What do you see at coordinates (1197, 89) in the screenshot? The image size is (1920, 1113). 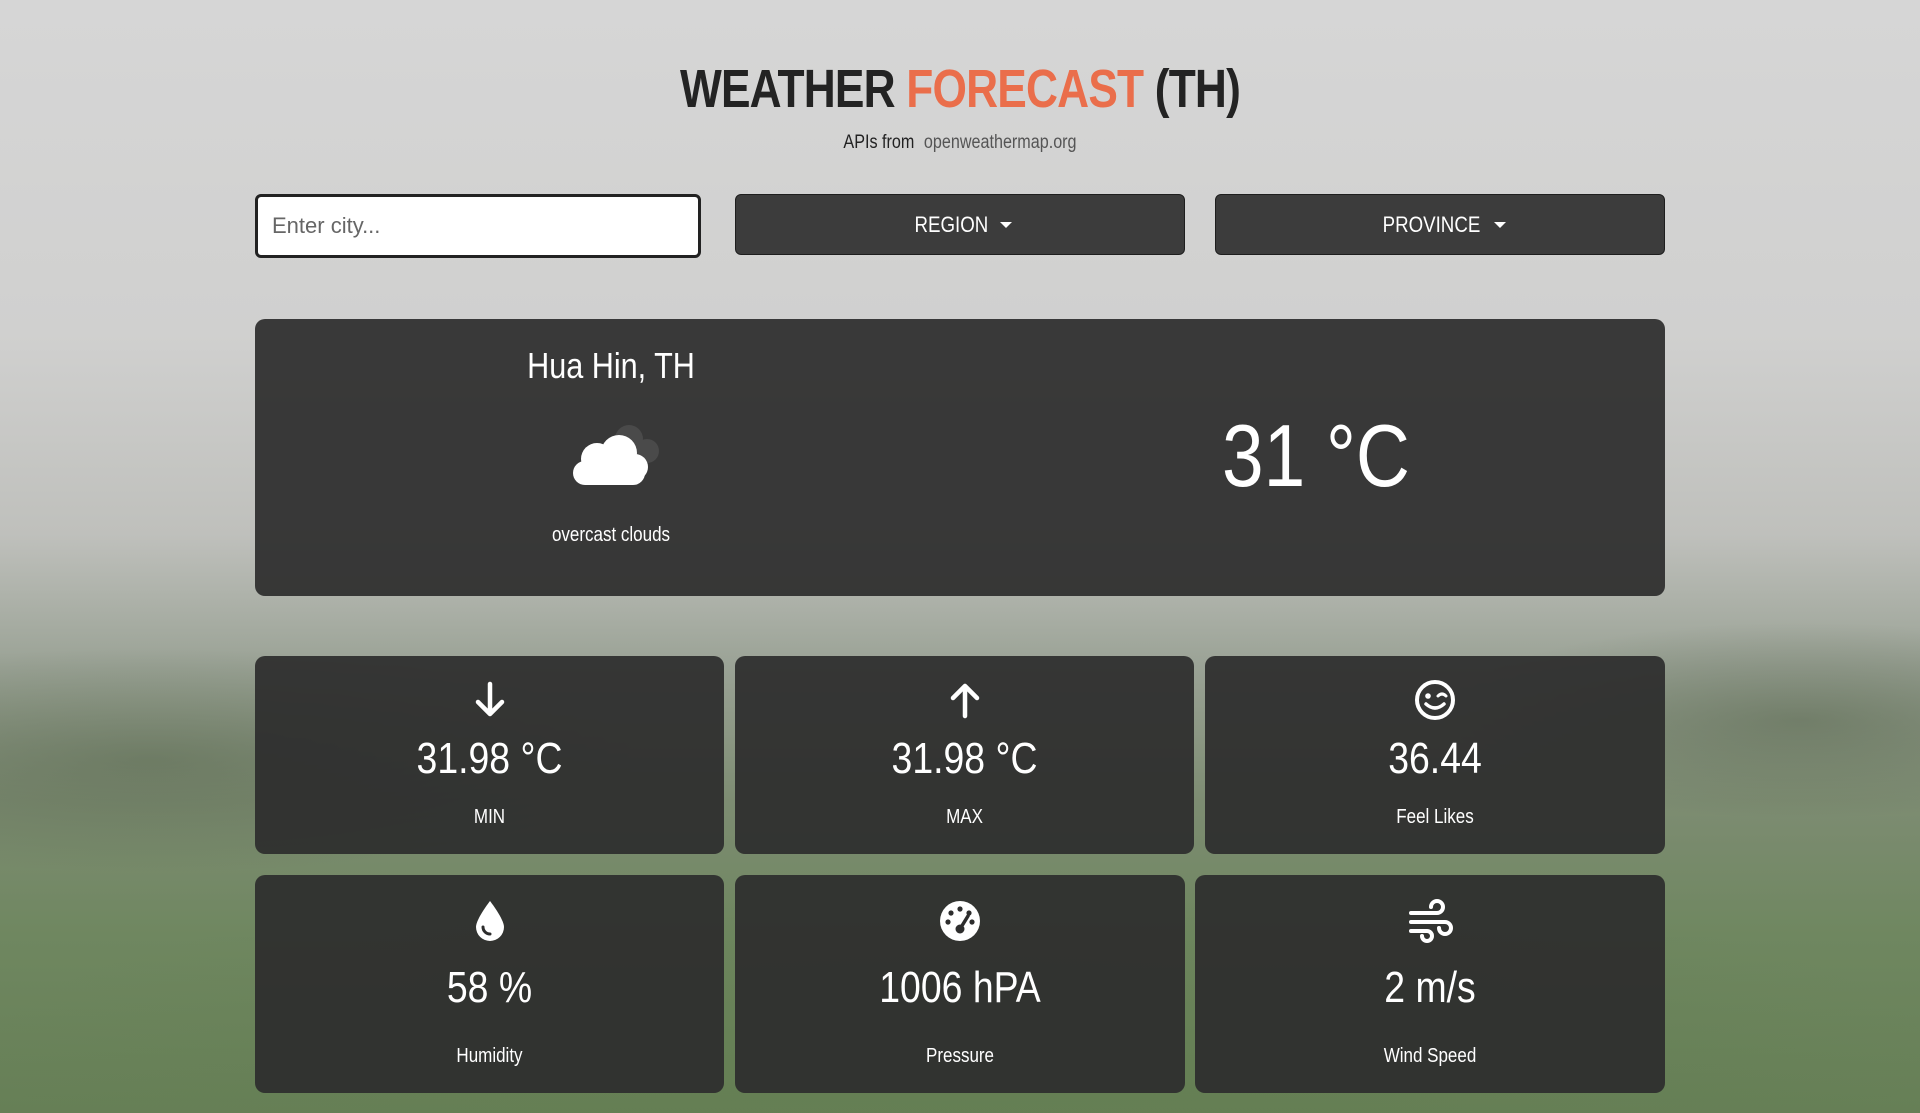 I see `title-country: (TH)` at bounding box center [1197, 89].